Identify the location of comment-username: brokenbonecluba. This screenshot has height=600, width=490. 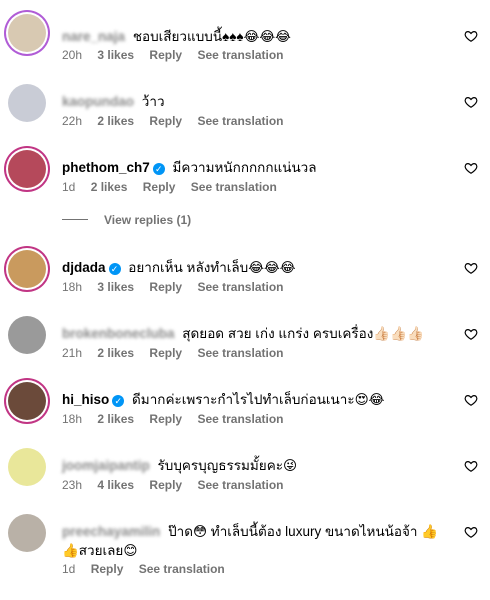
(118, 333).